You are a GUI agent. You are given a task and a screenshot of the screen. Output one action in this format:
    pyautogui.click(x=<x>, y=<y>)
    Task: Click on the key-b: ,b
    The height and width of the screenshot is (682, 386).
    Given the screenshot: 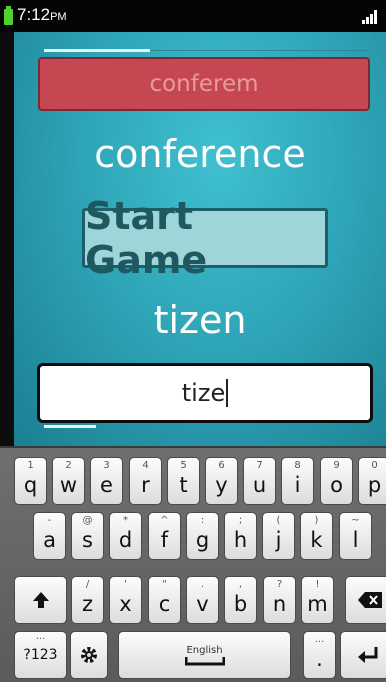 What is the action you would take?
    pyautogui.click(x=240, y=600)
    